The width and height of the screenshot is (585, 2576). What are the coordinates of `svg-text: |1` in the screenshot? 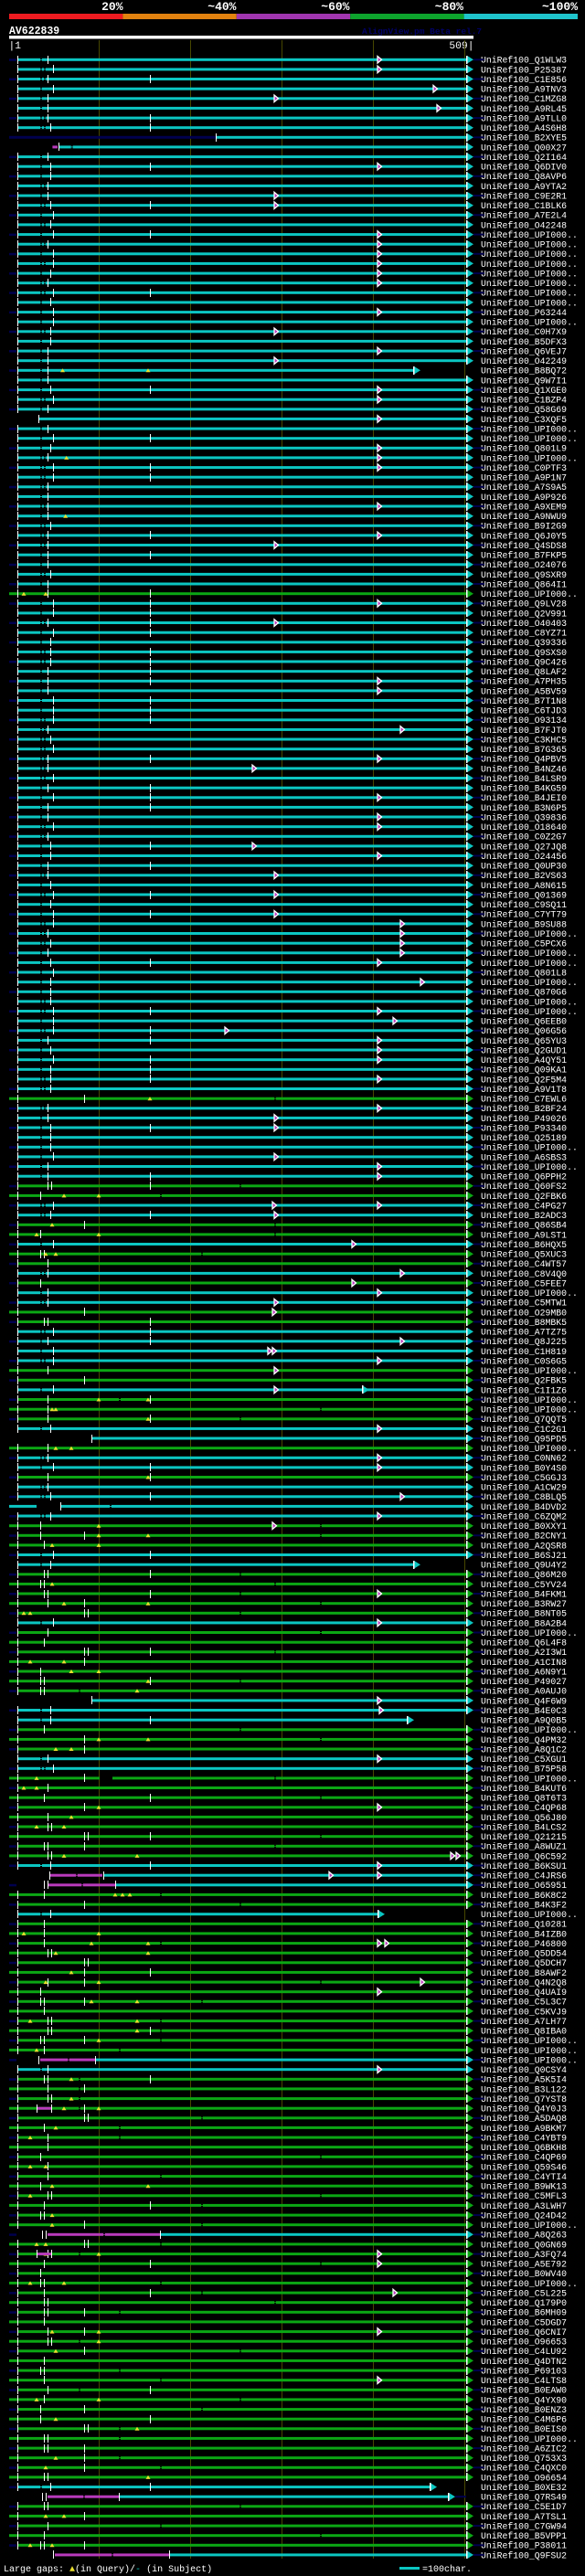 It's located at (15, 46).